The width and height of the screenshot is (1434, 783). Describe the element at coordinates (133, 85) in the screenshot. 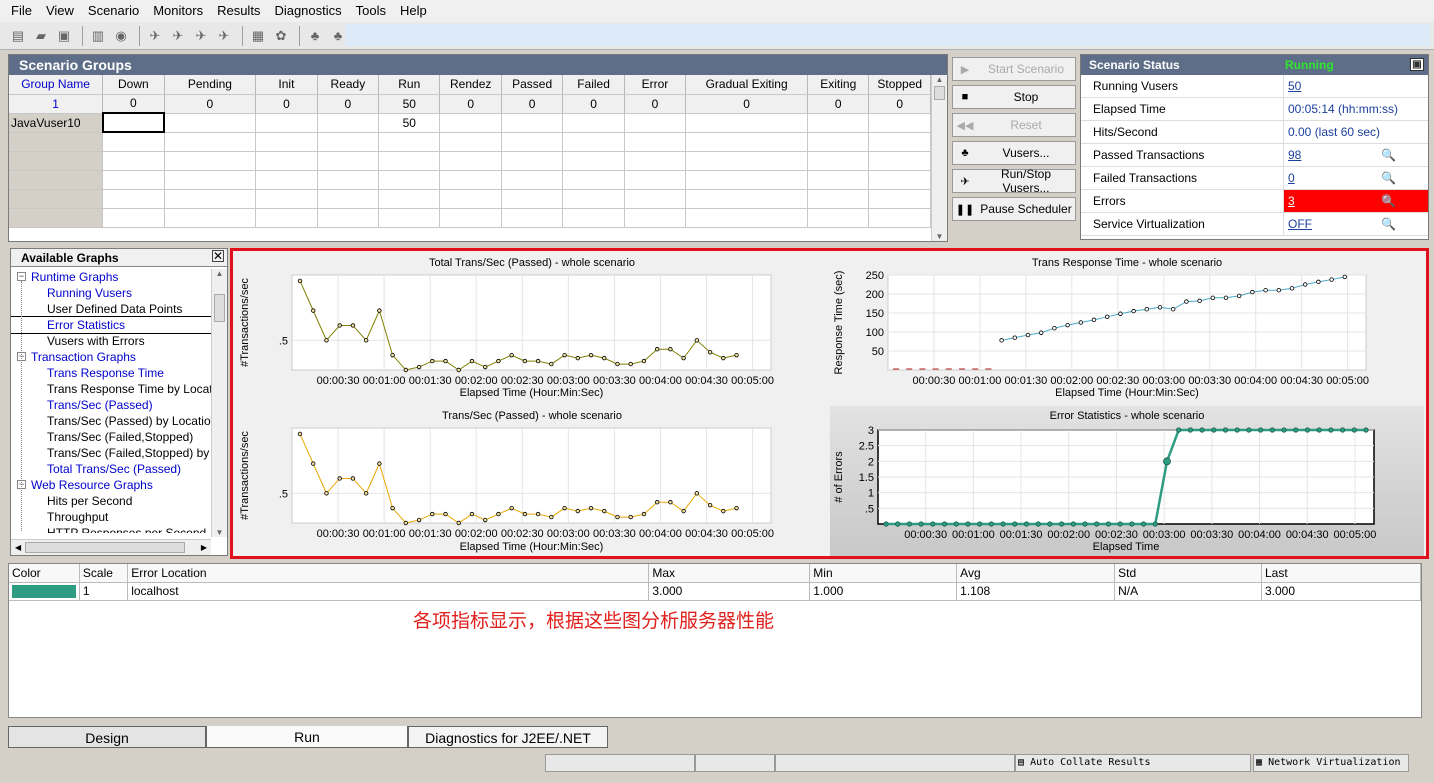

I see `grid-cell: Down` at that location.